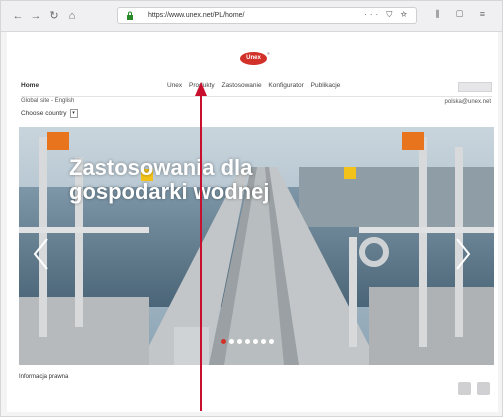 This screenshot has width=503, height=417. Describe the element at coordinates (44, 114) in the screenshot. I see `country-select-label: Choose country` at that location.